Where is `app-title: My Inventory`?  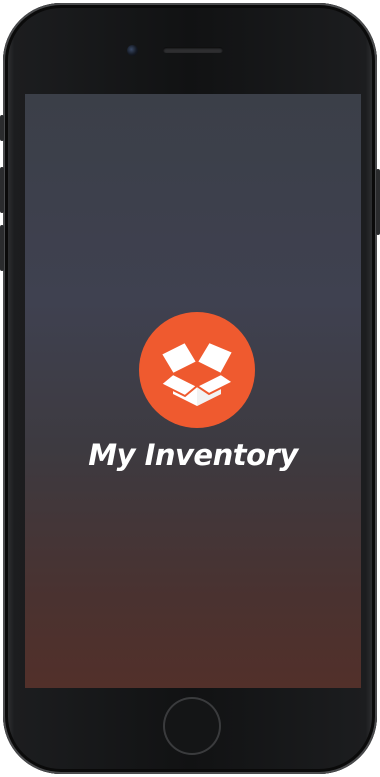 app-title: My Inventory is located at coordinates (193, 455).